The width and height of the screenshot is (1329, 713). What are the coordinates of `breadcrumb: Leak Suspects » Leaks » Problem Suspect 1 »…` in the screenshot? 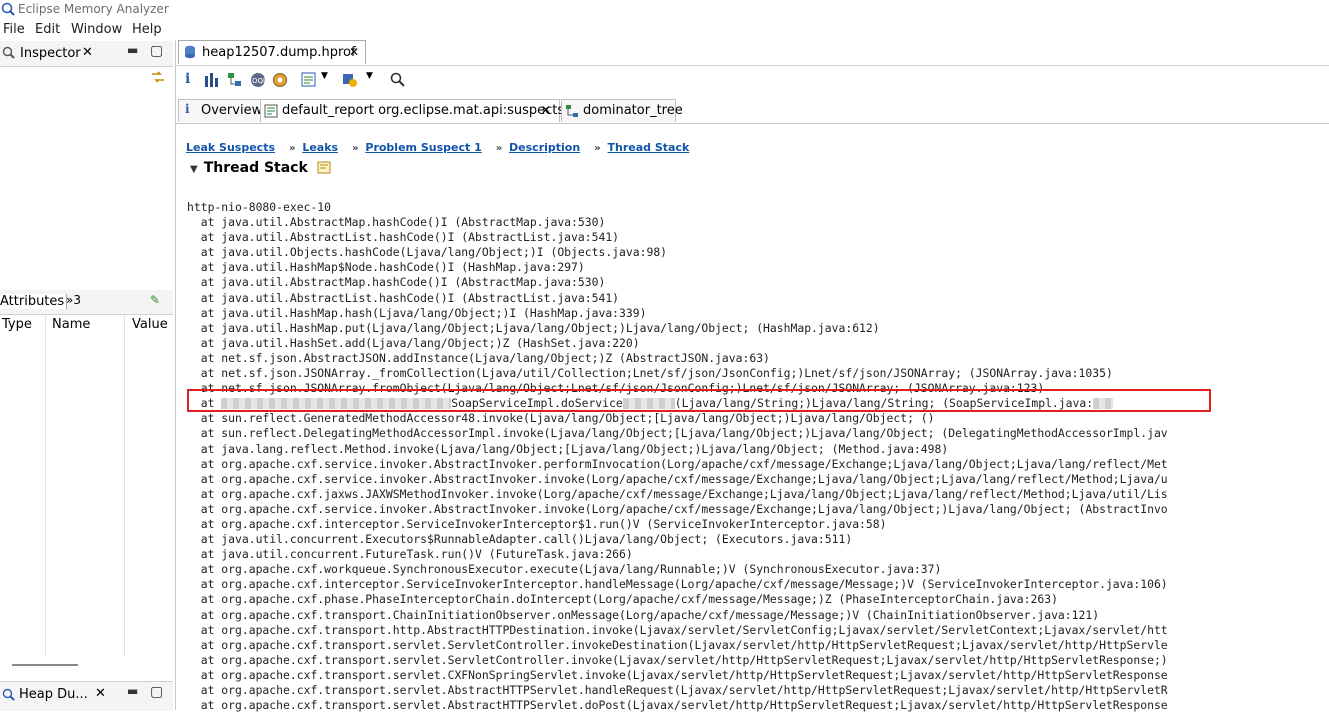 It's located at (444, 147).